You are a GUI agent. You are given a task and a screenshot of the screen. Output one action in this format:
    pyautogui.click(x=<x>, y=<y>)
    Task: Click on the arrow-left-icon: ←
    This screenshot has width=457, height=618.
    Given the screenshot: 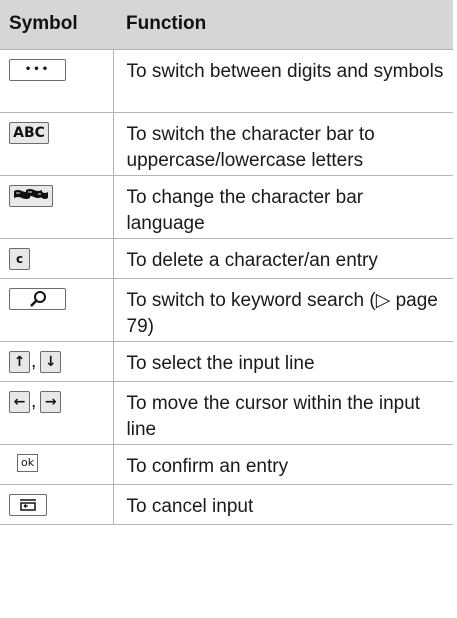 What is the action you would take?
    pyautogui.click(x=19, y=401)
    